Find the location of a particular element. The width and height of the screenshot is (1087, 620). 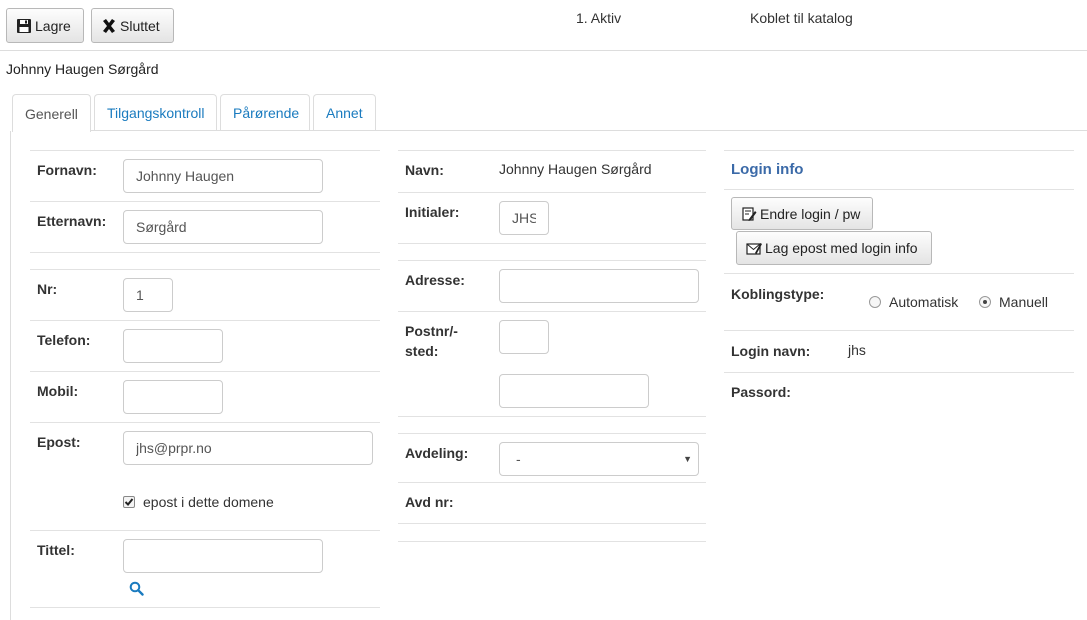

login-navn-label: Login navn: is located at coordinates (771, 351).